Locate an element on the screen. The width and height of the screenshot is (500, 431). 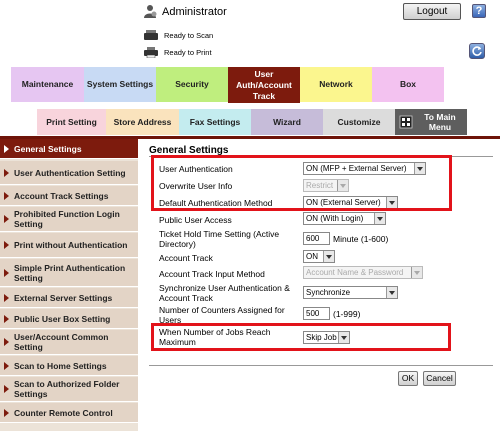
main-menu-icon is located at coordinates (406, 122).